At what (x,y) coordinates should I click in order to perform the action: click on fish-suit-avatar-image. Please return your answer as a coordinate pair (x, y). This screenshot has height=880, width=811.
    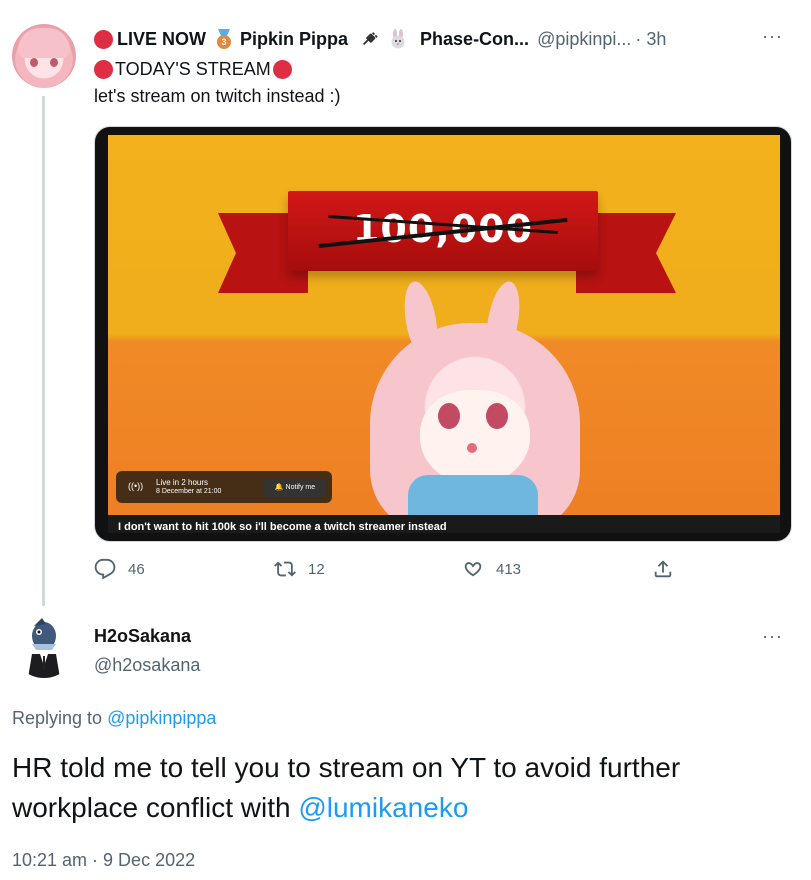
    Looking at the image, I should click on (44, 648).